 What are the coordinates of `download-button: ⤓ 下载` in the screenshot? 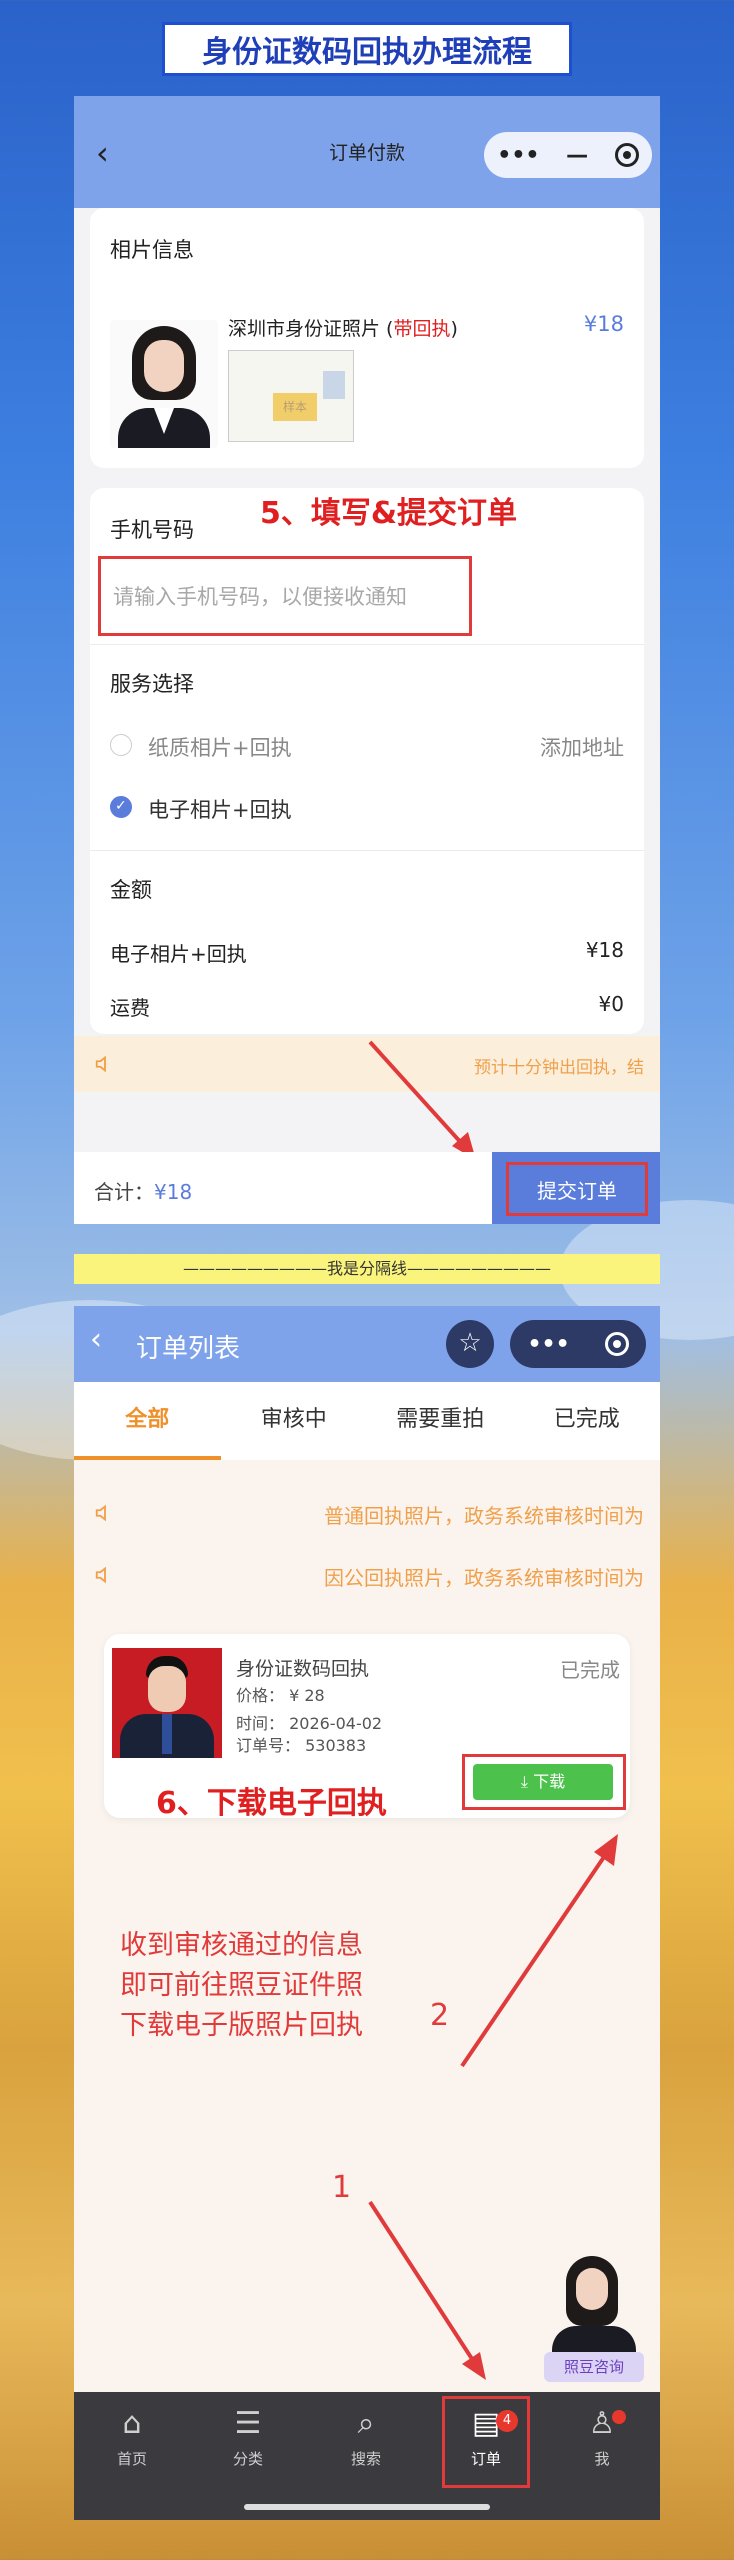 It's located at (543, 1782).